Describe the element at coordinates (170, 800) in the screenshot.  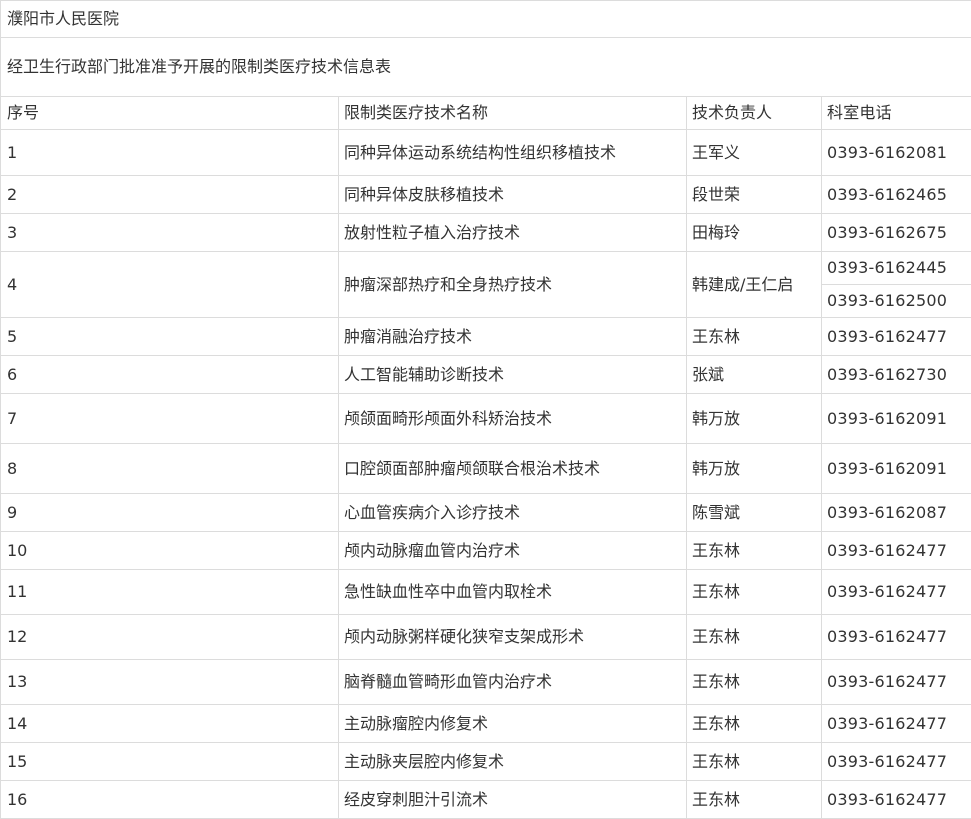
I see `row-index: 16` at that location.